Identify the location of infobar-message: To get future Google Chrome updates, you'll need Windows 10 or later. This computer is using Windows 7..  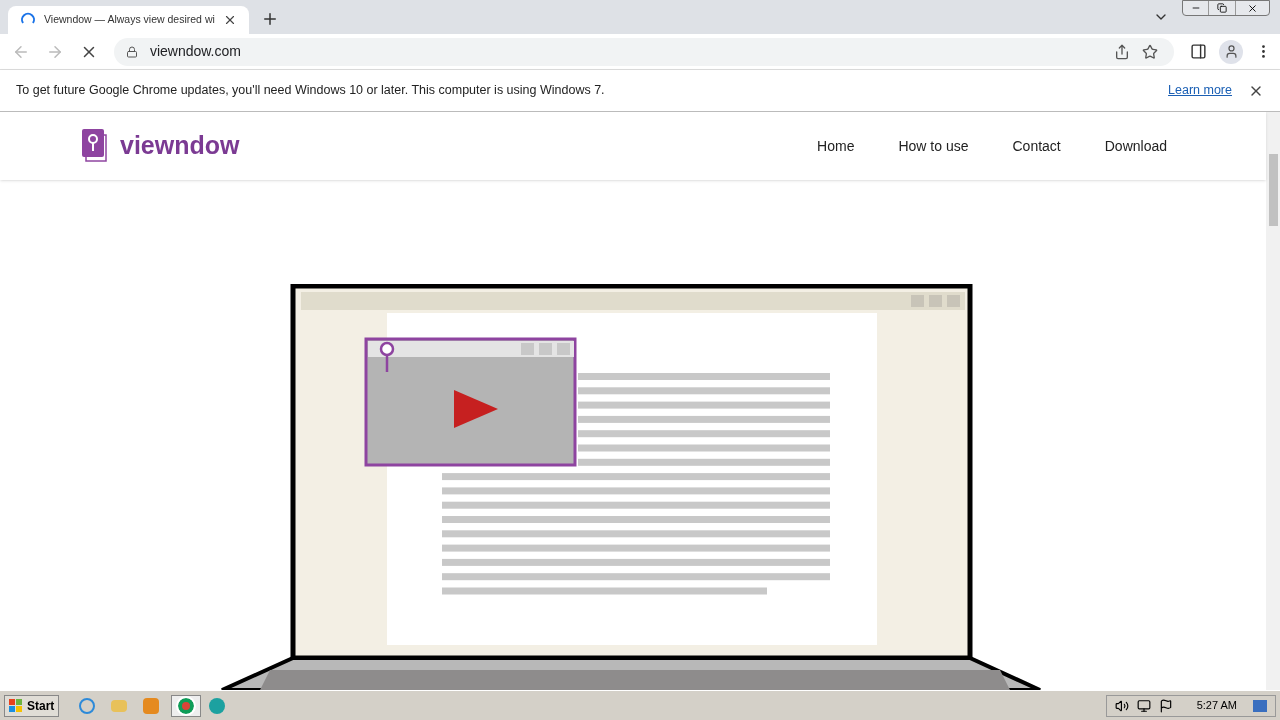
(311, 91).